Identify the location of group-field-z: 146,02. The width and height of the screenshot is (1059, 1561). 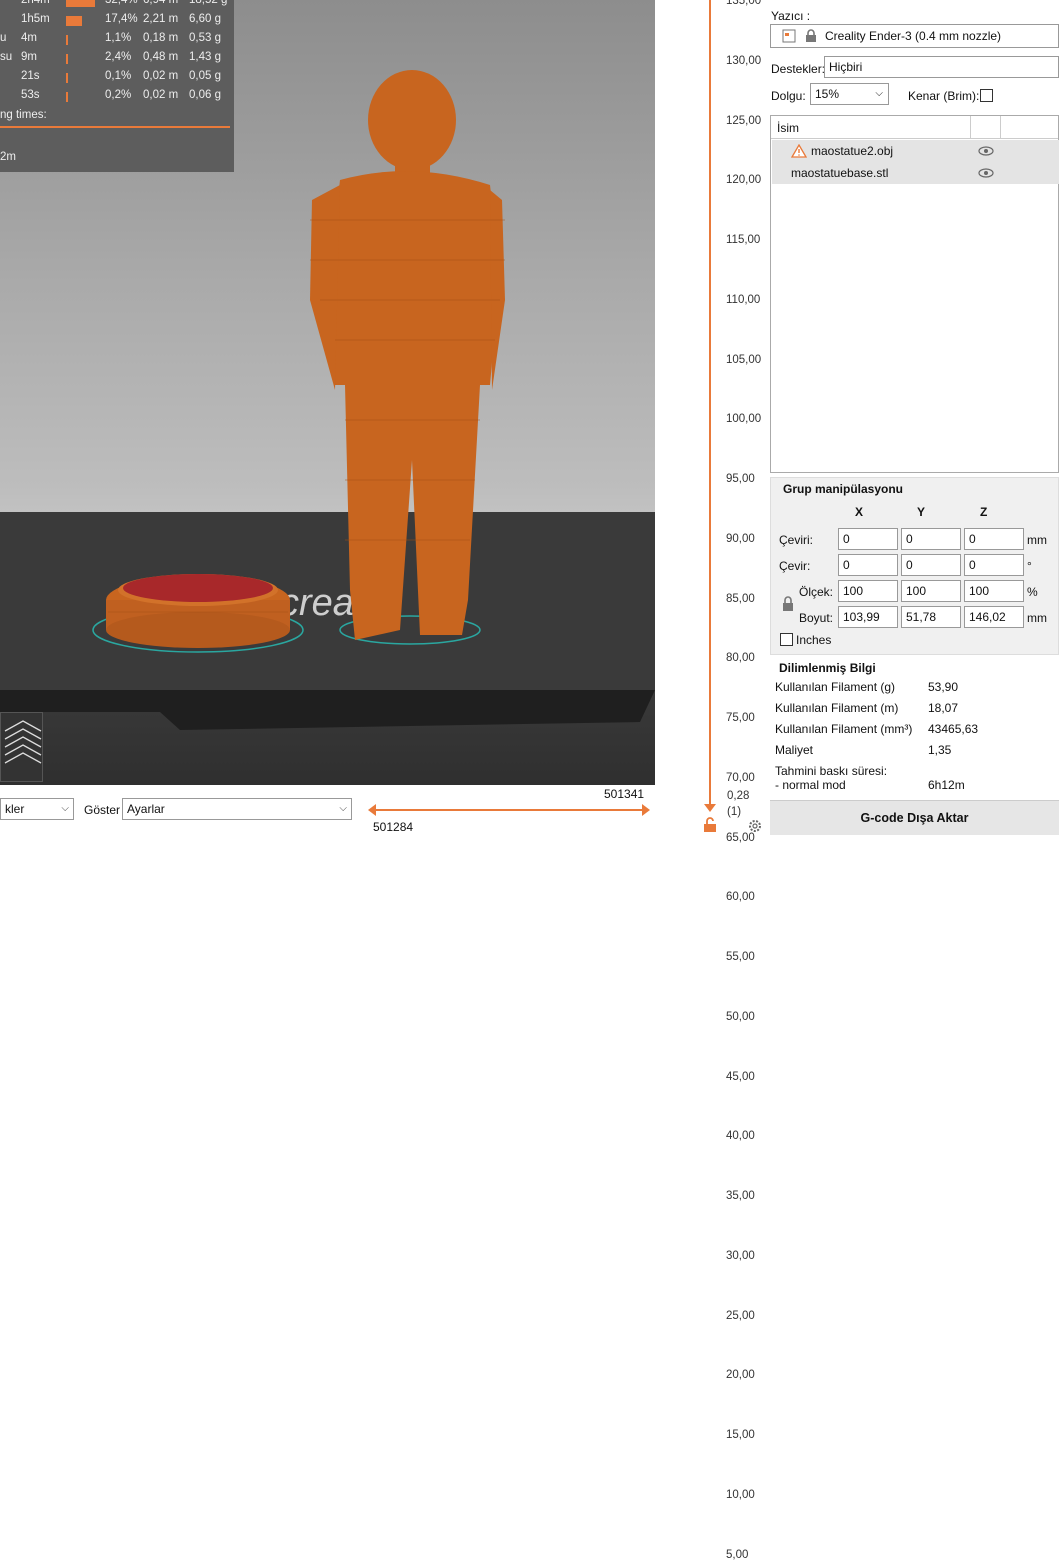
(994, 617).